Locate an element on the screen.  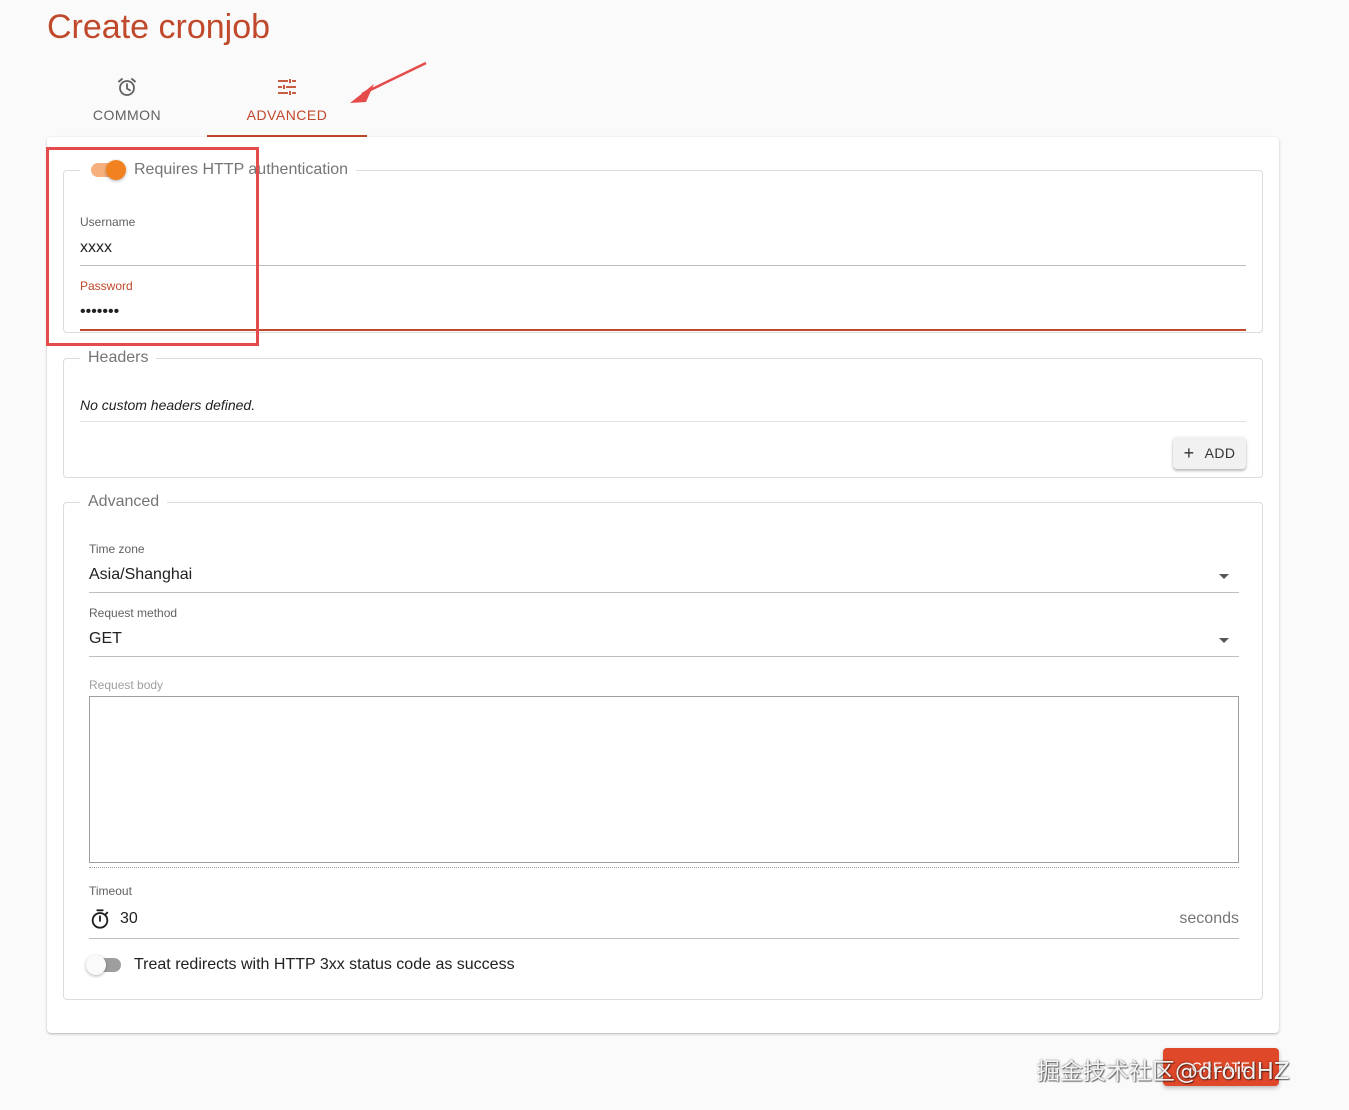
username-label: Username is located at coordinates (108, 222).